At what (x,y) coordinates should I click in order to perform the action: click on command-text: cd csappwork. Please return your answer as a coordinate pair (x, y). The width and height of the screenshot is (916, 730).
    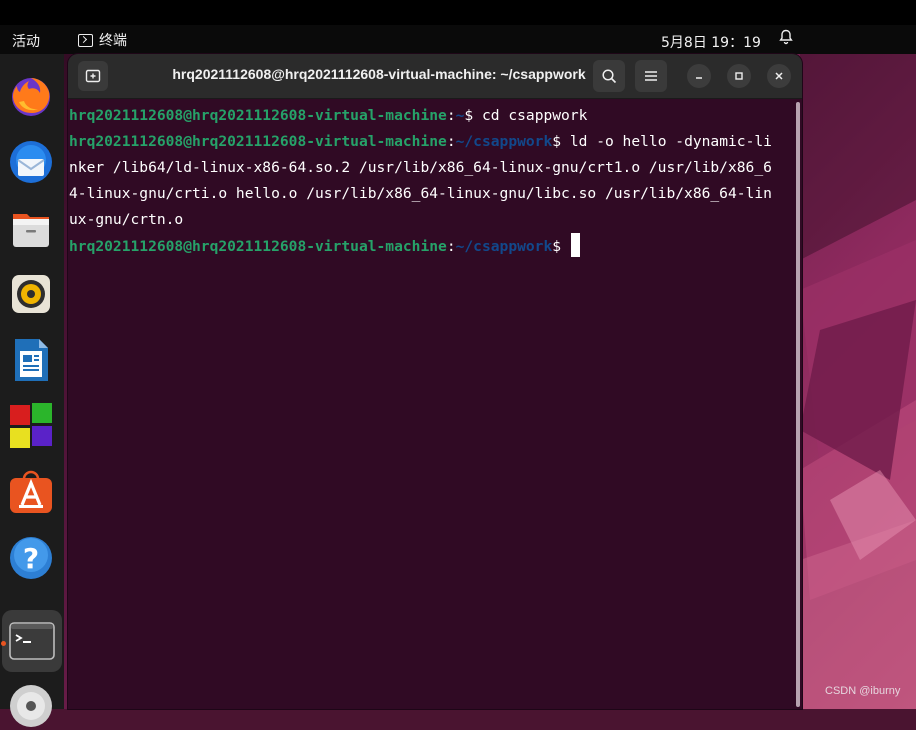
    Looking at the image, I should click on (534, 115).